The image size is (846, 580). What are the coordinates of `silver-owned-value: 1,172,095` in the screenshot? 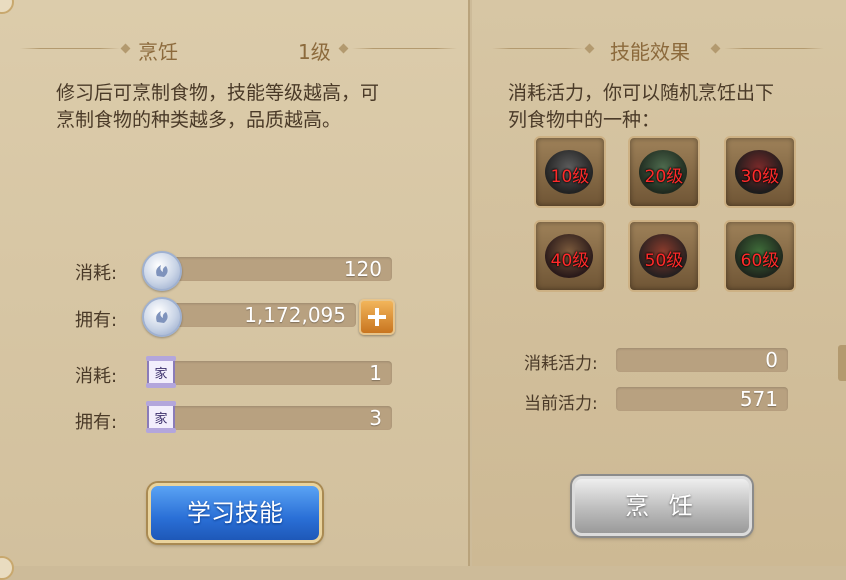 It's located at (295, 315).